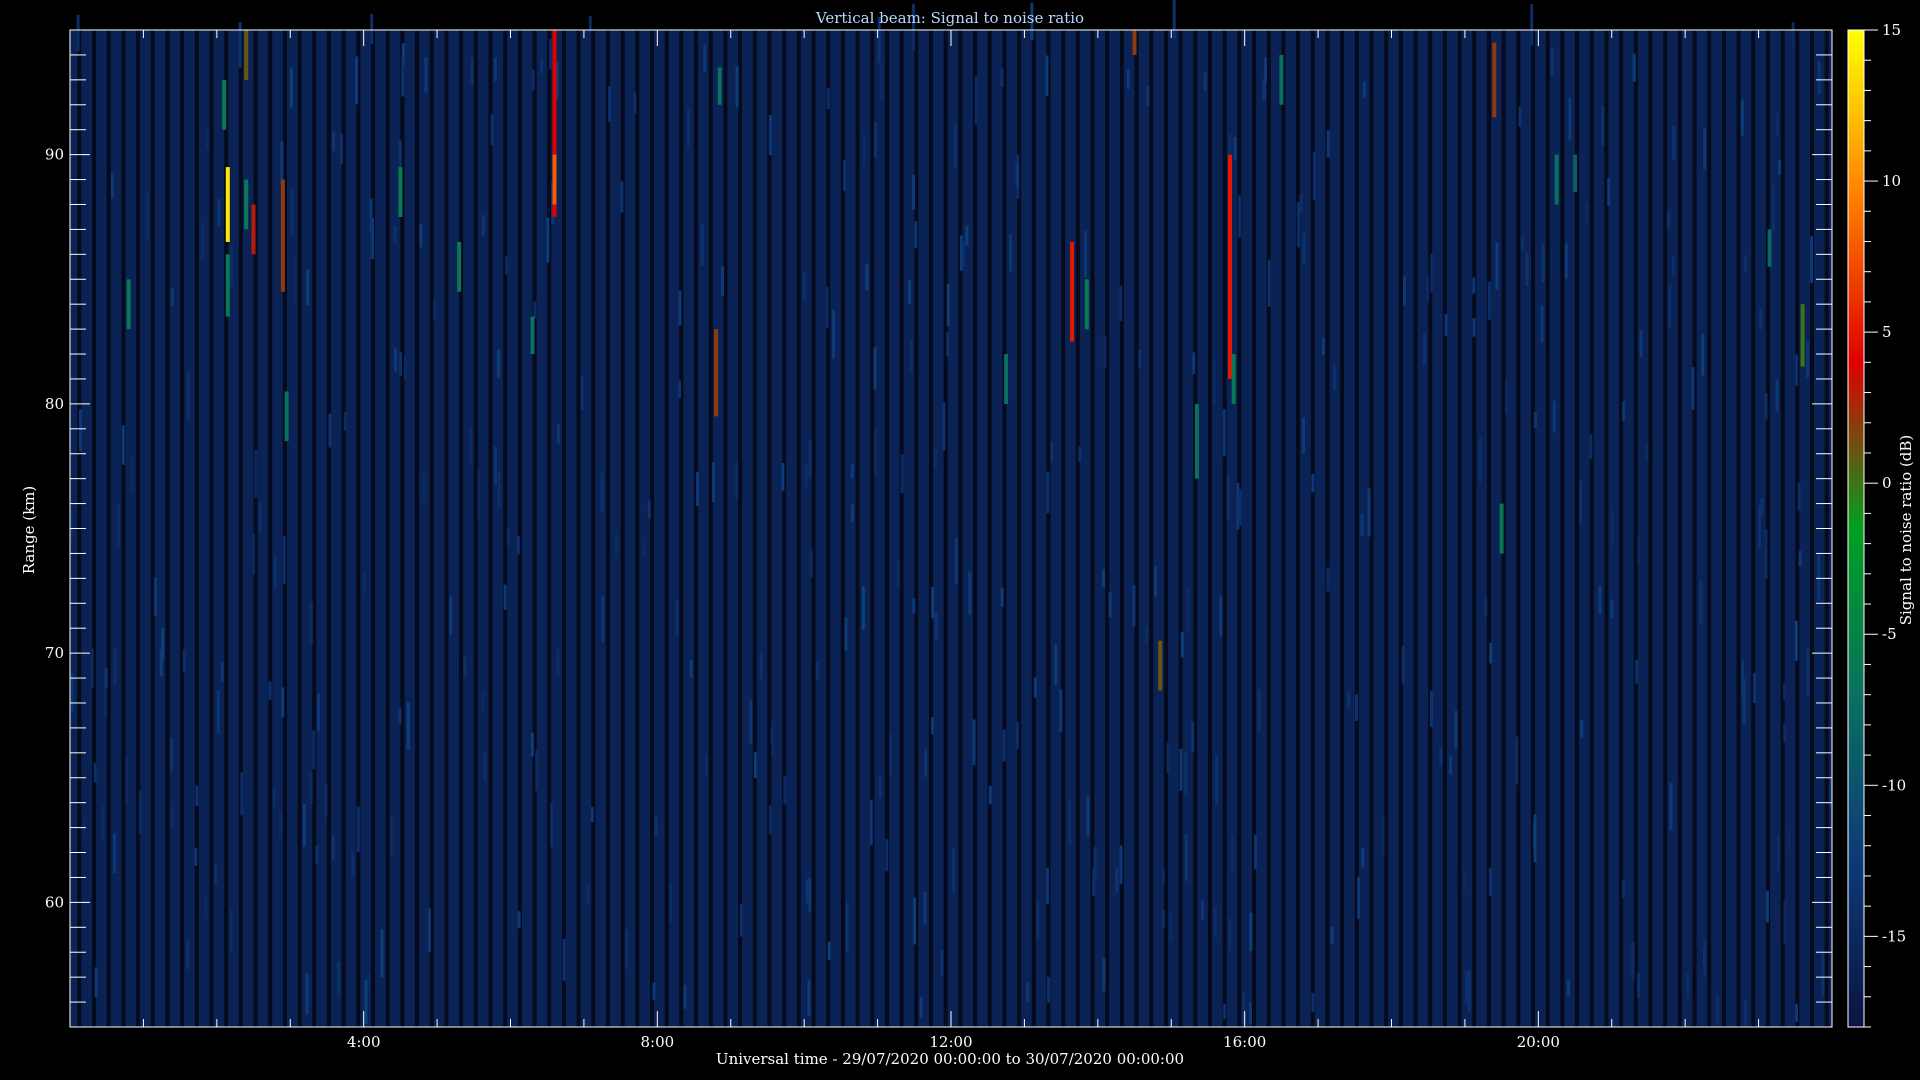 Image resolution: width=1920 pixels, height=1080 pixels. What do you see at coordinates (1891, 181) in the screenshot?
I see `colorbar-tick-label: 10` at bounding box center [1891, 181].